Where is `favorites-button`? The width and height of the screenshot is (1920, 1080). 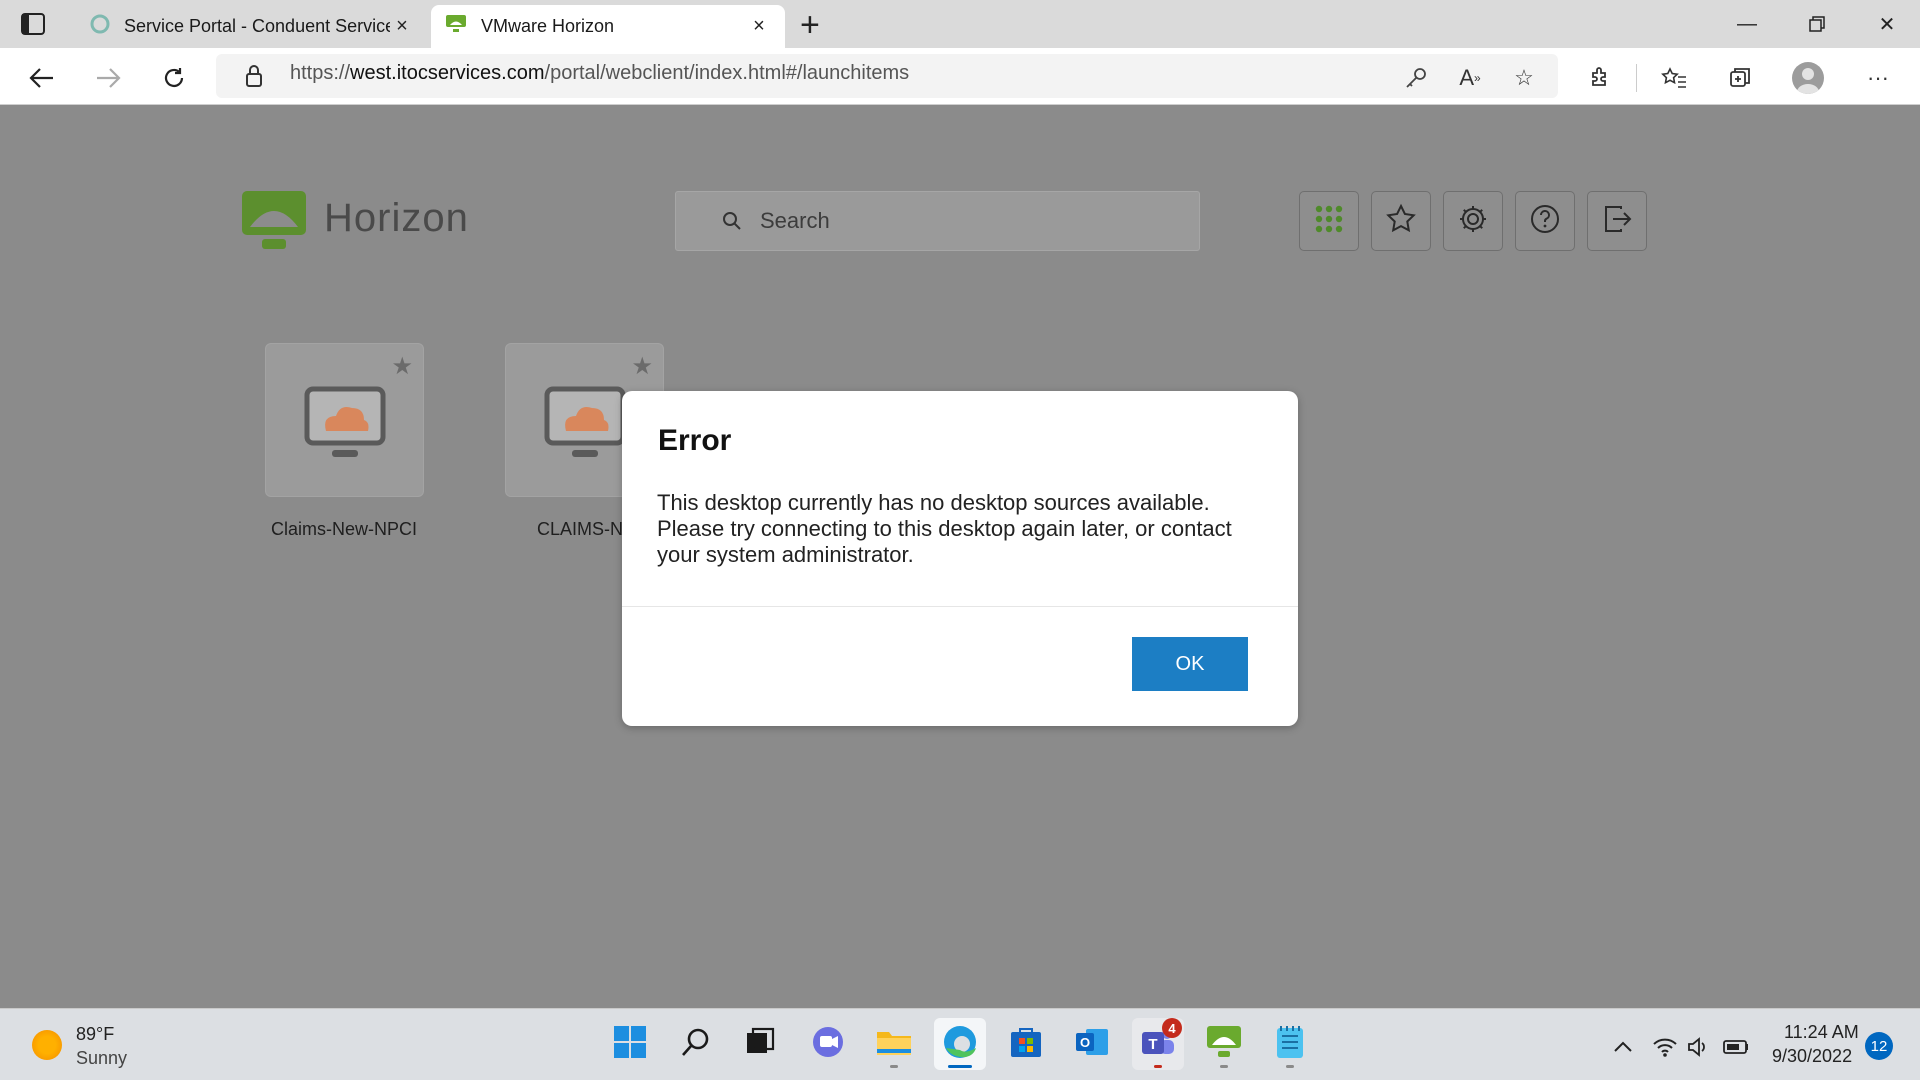 favorites-button is located at coordinates (1401, 221).